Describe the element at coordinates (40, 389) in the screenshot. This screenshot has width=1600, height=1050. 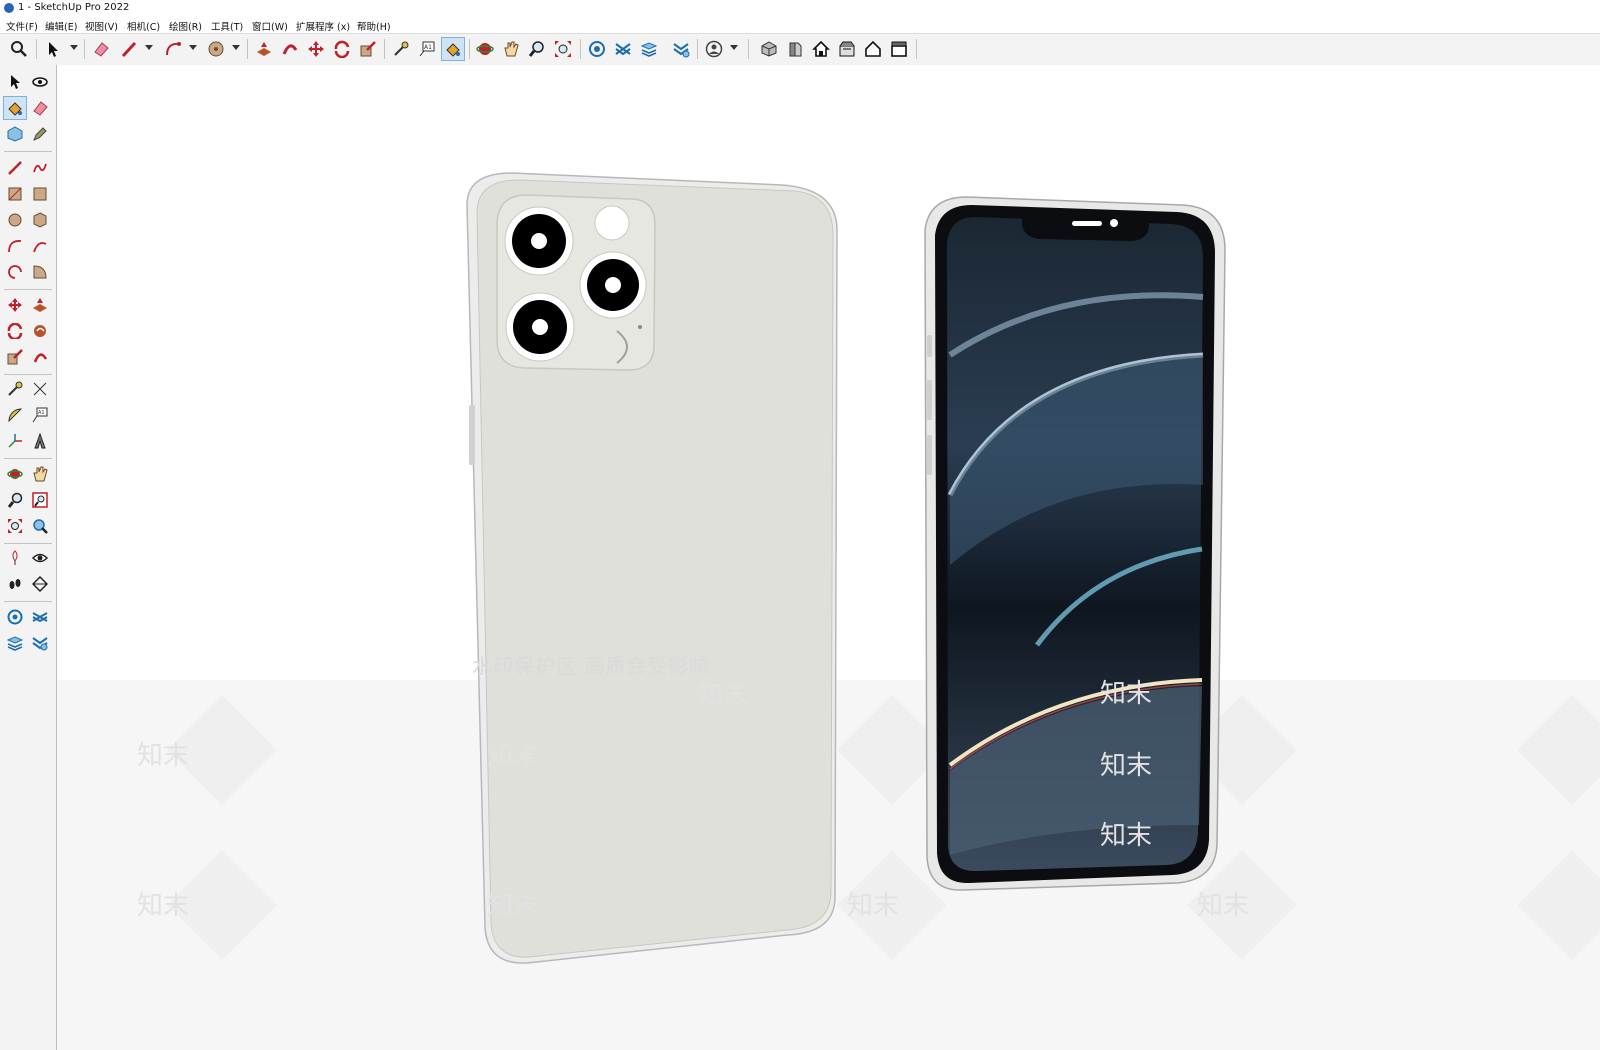
I see `dimension-icon` at that location.